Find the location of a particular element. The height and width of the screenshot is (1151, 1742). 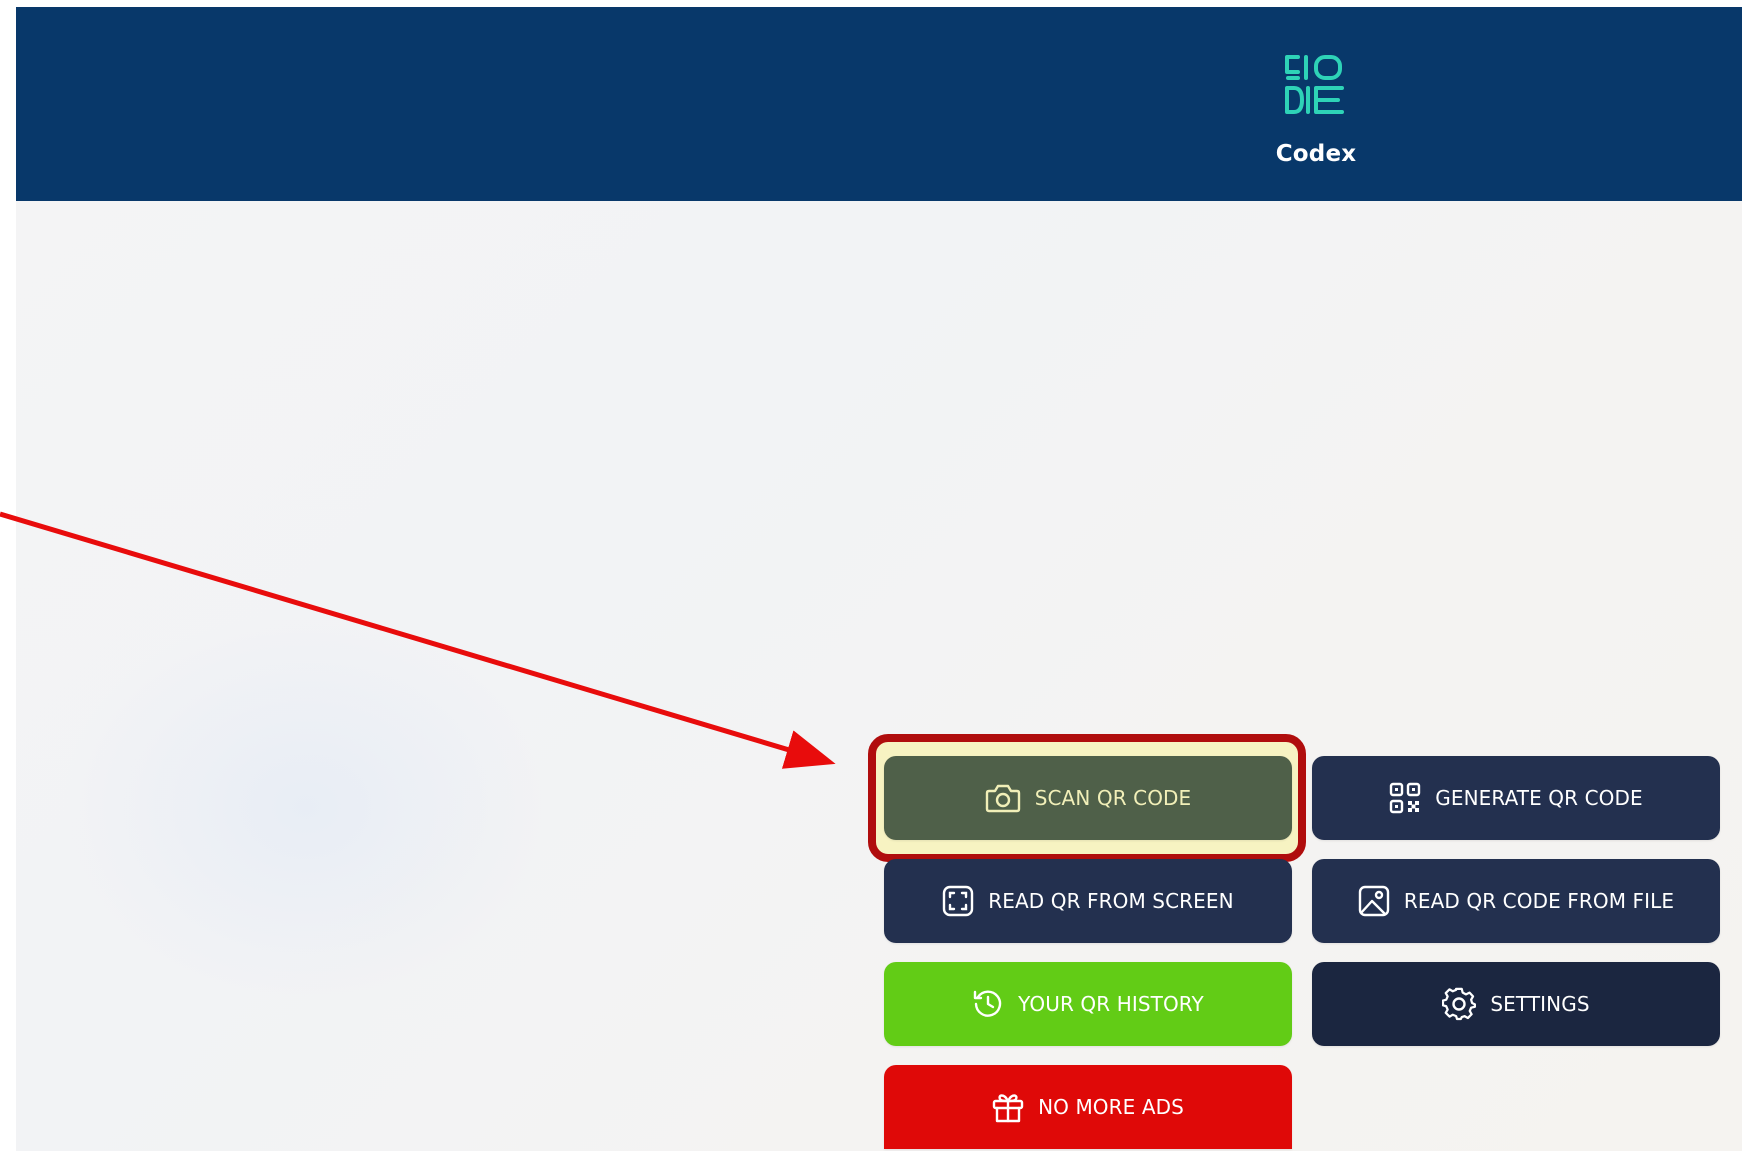

camera-icon is located at coordinates (1002, 798).